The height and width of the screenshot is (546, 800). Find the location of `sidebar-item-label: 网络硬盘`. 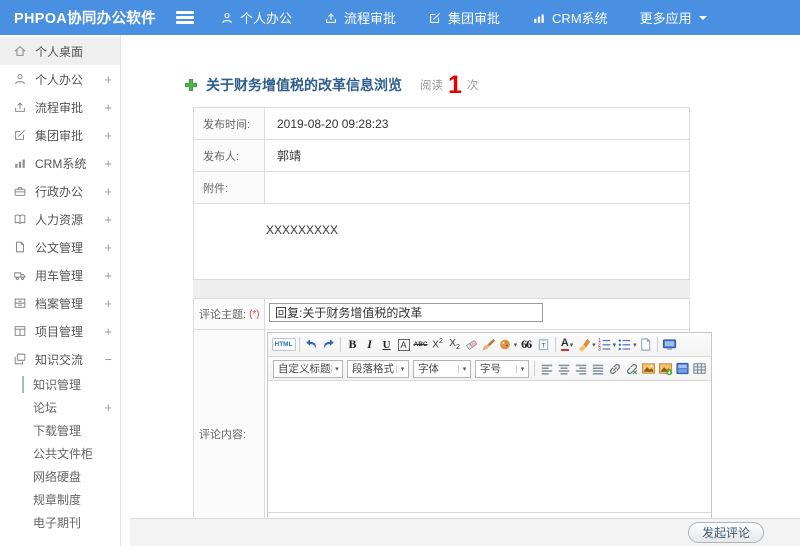

sidebar-item-label: 网络硬盘 is located at coordinates (57, 477).